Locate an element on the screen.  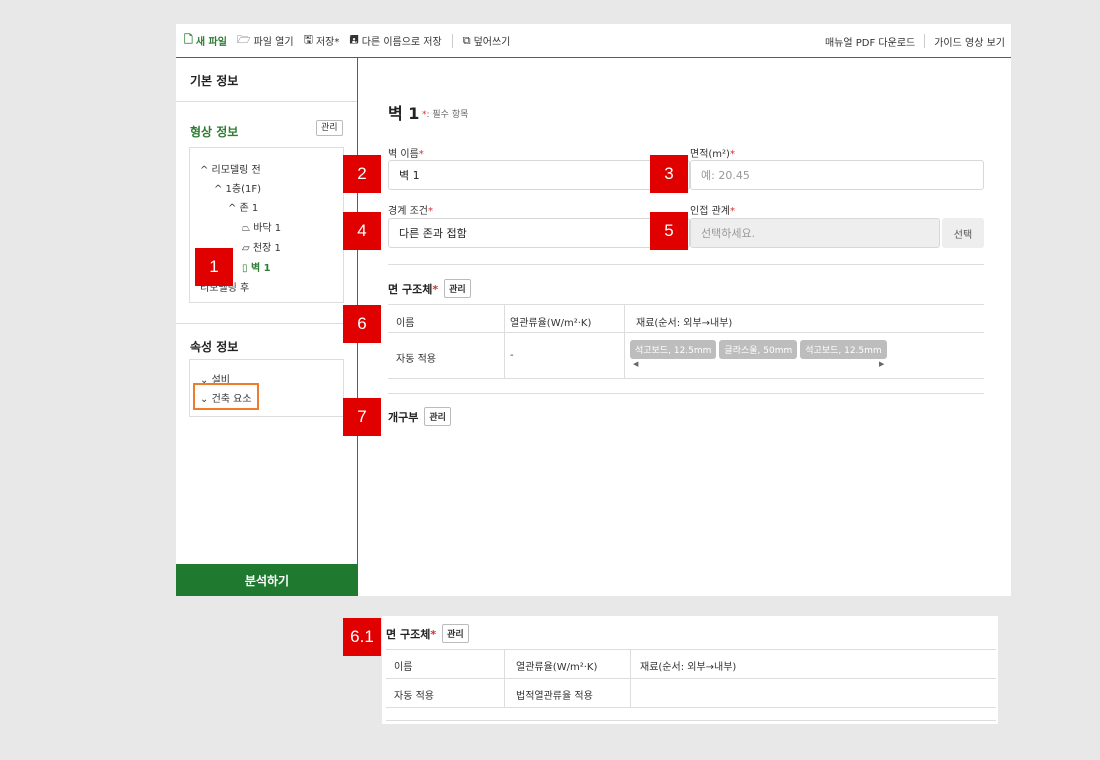
toolbar-right: 매뉴얼 PDF 다운로드 가이드 영상 보기 is located at coordinates (915, 41).